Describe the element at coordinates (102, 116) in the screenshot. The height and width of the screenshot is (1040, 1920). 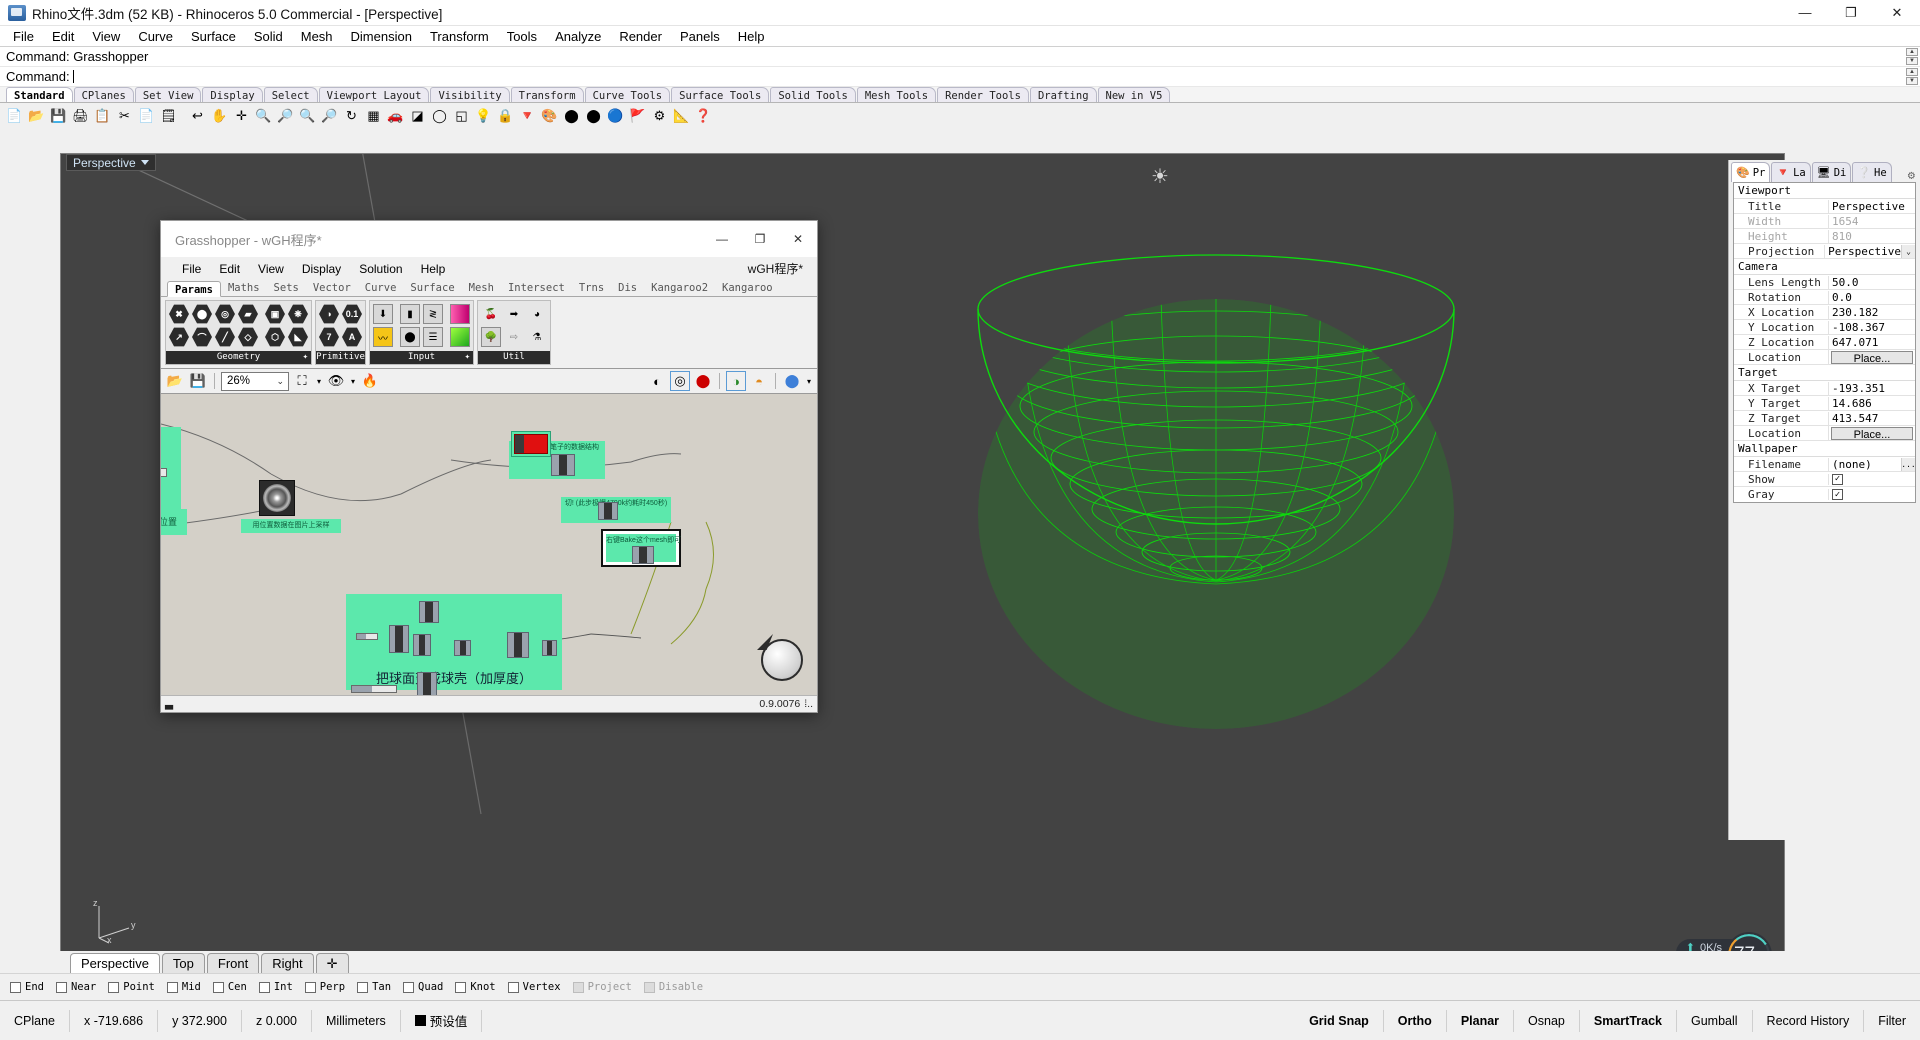
I see `copy-icon: 📋` at that location.